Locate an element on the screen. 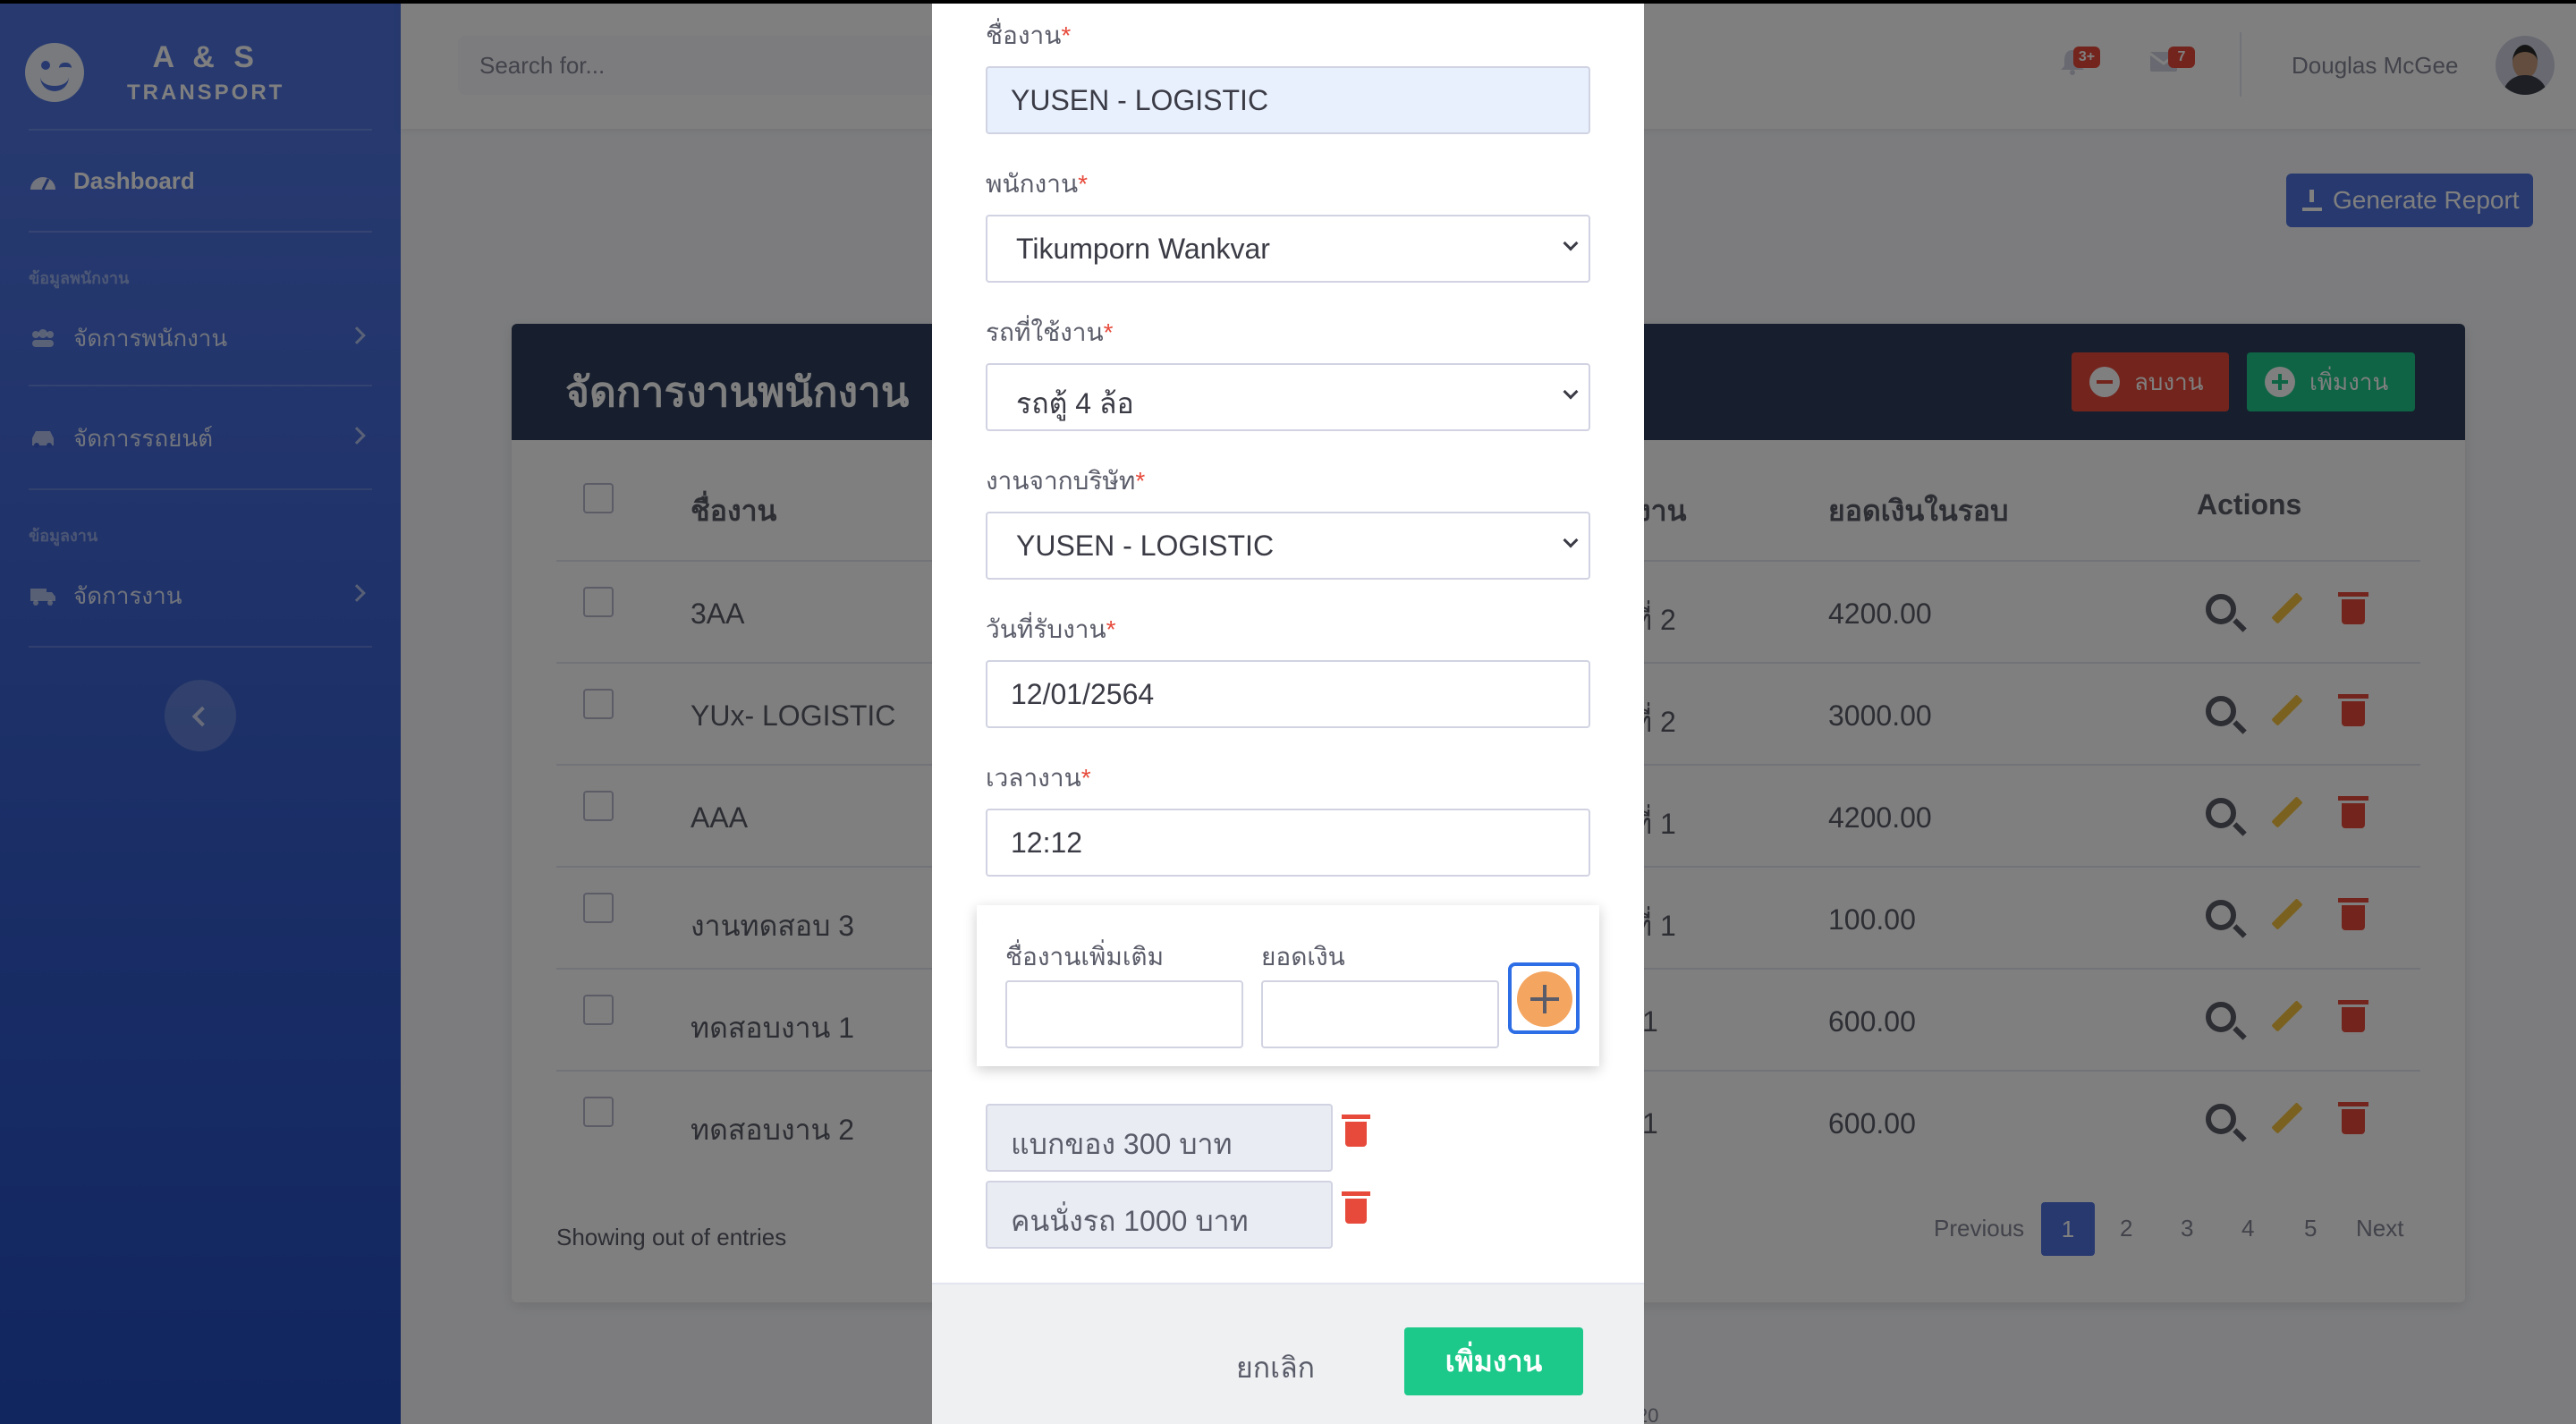 This screenshot has width=2576, height=1424. vehicle-selected: รถตู้ 4 ล้อ is located at coordinates (1075, 403).